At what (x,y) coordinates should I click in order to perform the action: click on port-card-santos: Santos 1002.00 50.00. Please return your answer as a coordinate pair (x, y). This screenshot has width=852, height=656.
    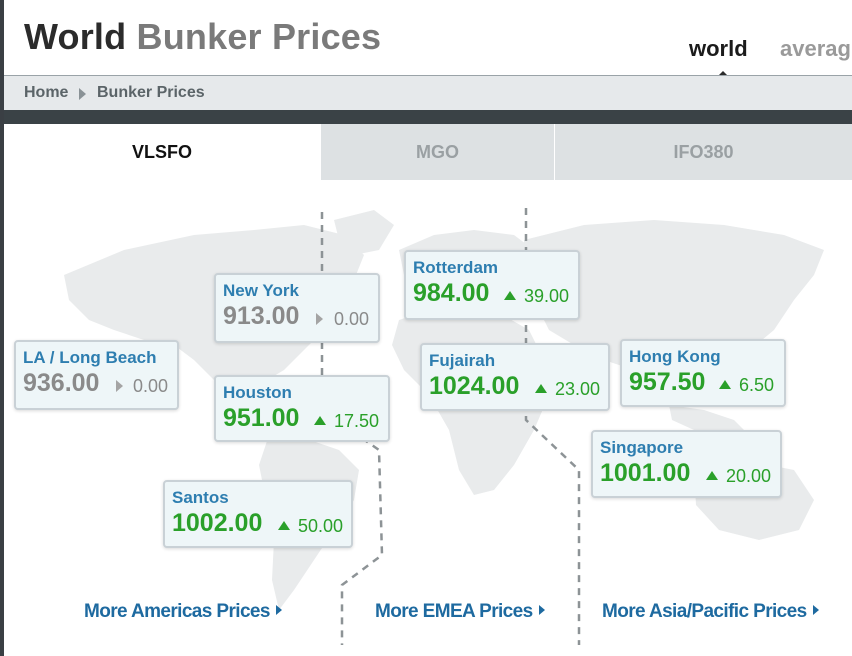
    Looking at the image, I should click on (258, 514).